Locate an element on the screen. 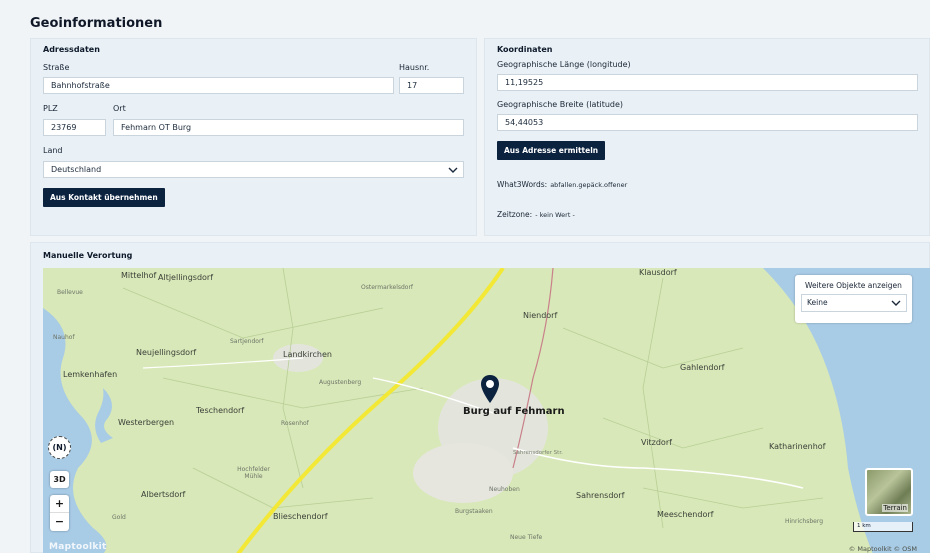 The width and height of the screenshot is (930, 553). place-label: Neue Tiefe is located at coordinates (526, 537).